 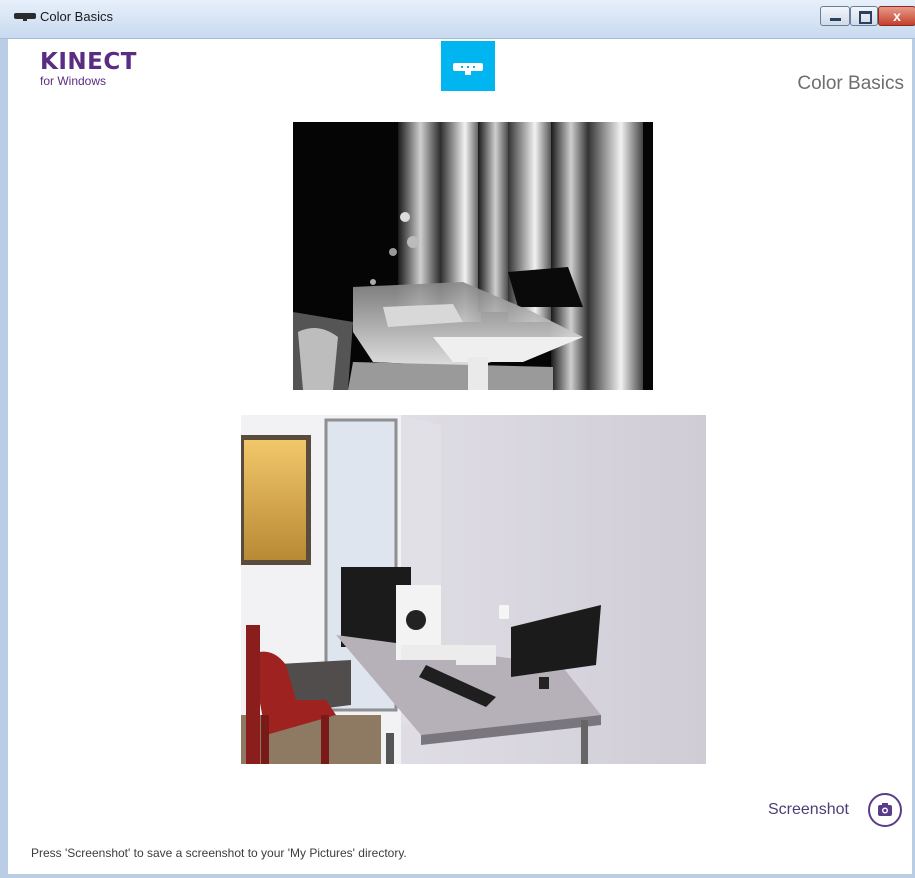 I want to click on camera-glyph, so click(x=885, y=809).